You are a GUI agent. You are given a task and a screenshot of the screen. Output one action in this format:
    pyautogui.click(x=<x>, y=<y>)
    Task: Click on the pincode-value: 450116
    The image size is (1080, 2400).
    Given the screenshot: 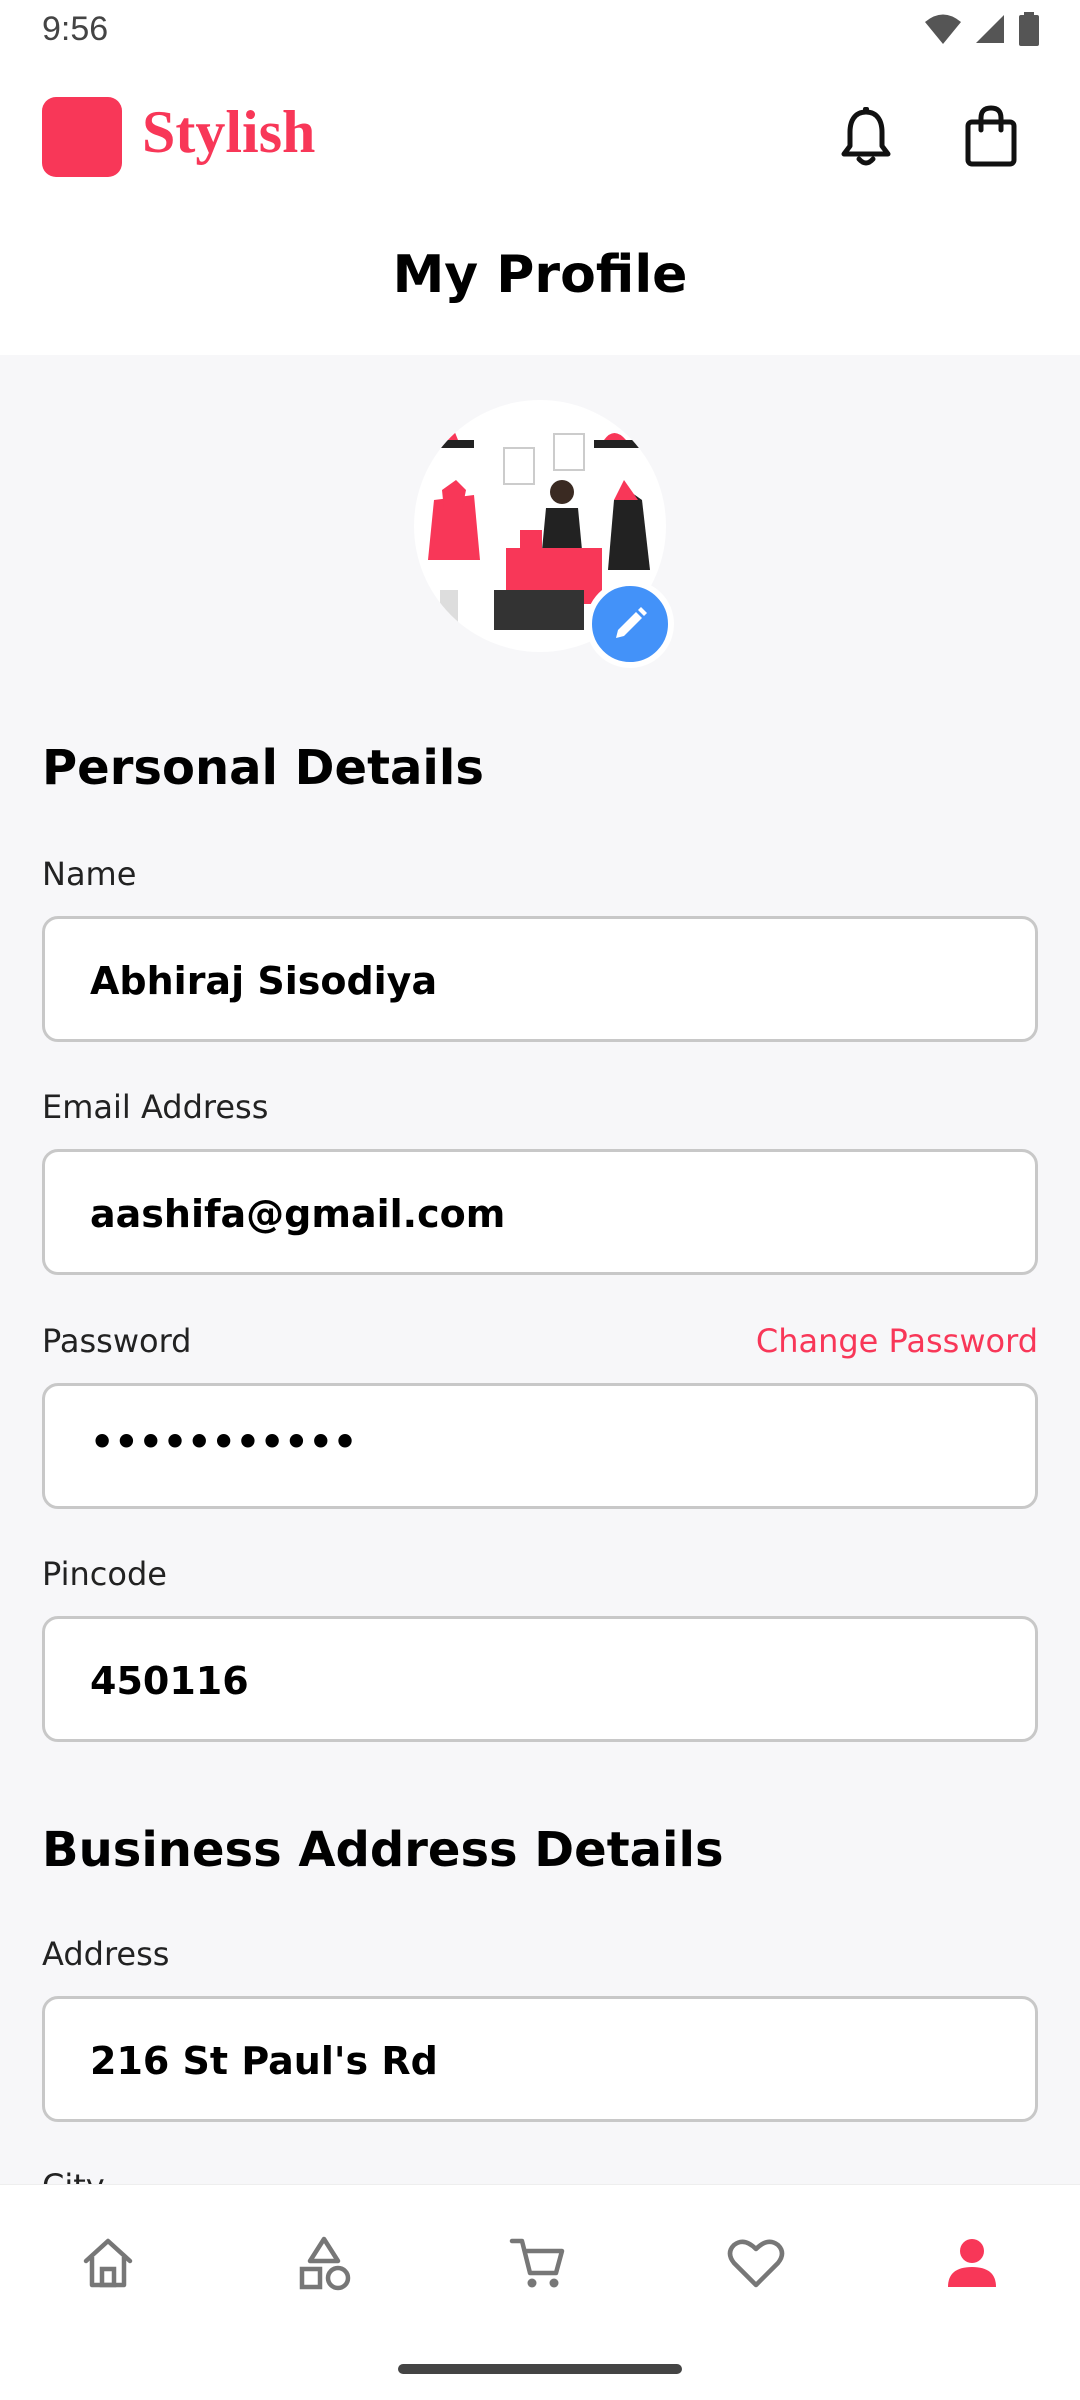 What is the action you would take?
    pyautogui.click(x=169, y=1681)
    